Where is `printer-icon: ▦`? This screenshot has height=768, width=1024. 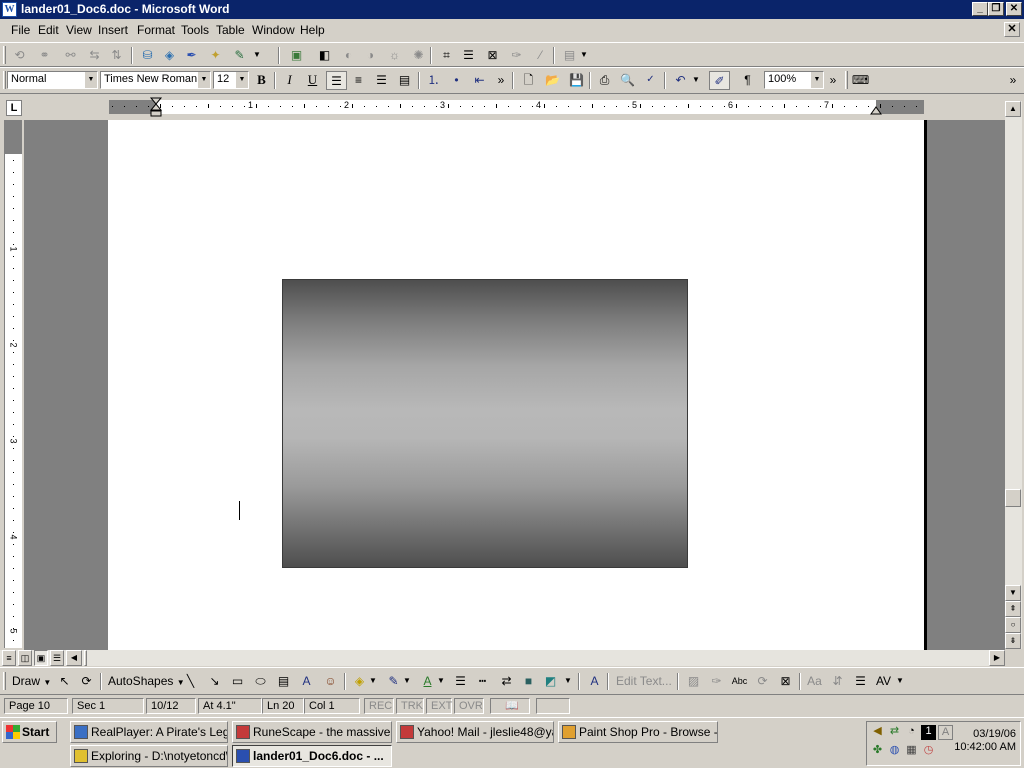
printer-icon: ▦ is located at coordinates (911, 751).